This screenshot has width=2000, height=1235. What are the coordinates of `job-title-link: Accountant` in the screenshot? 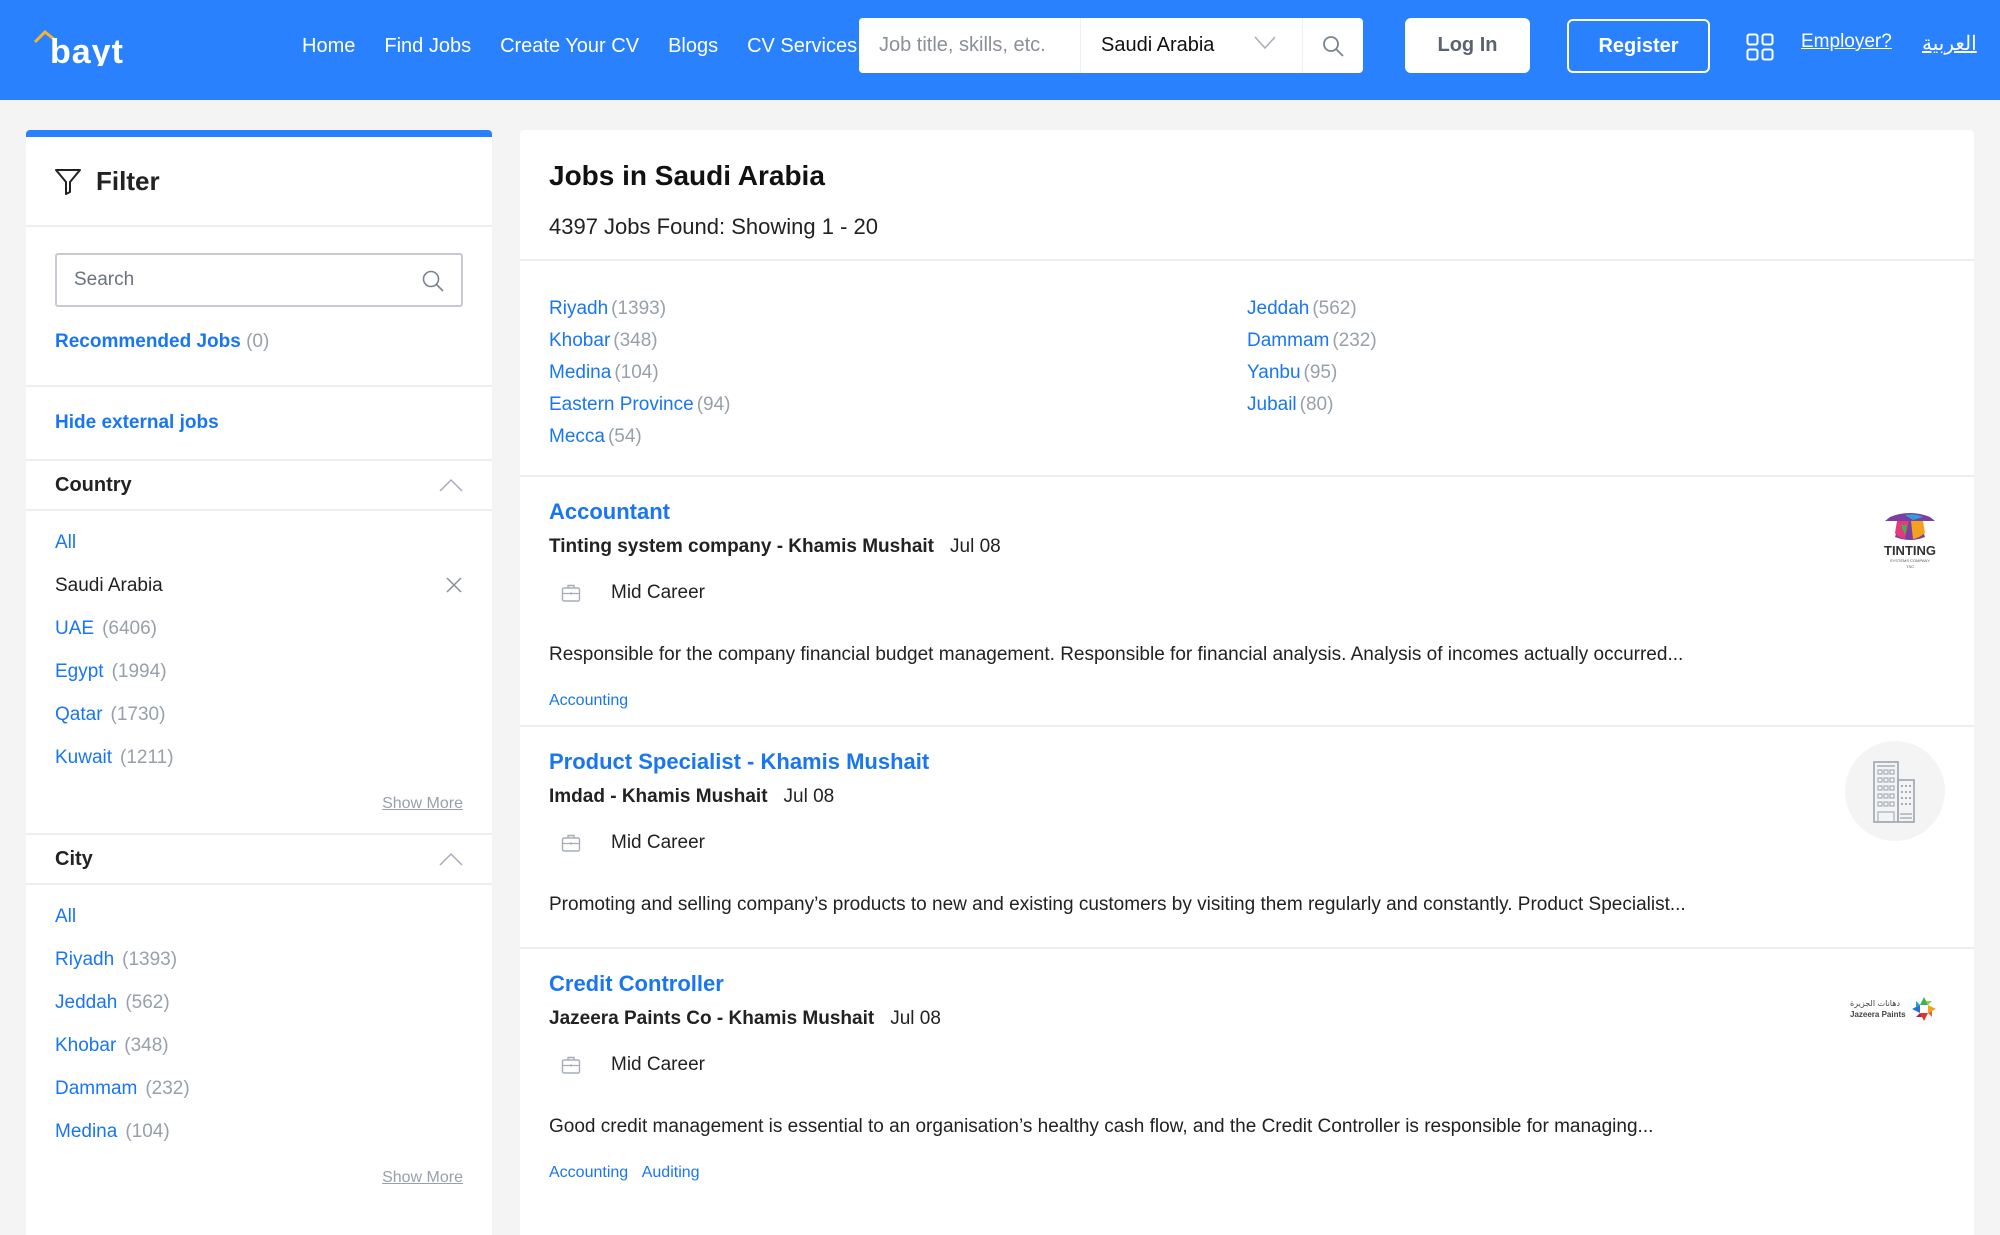 It's located at (609, 512).